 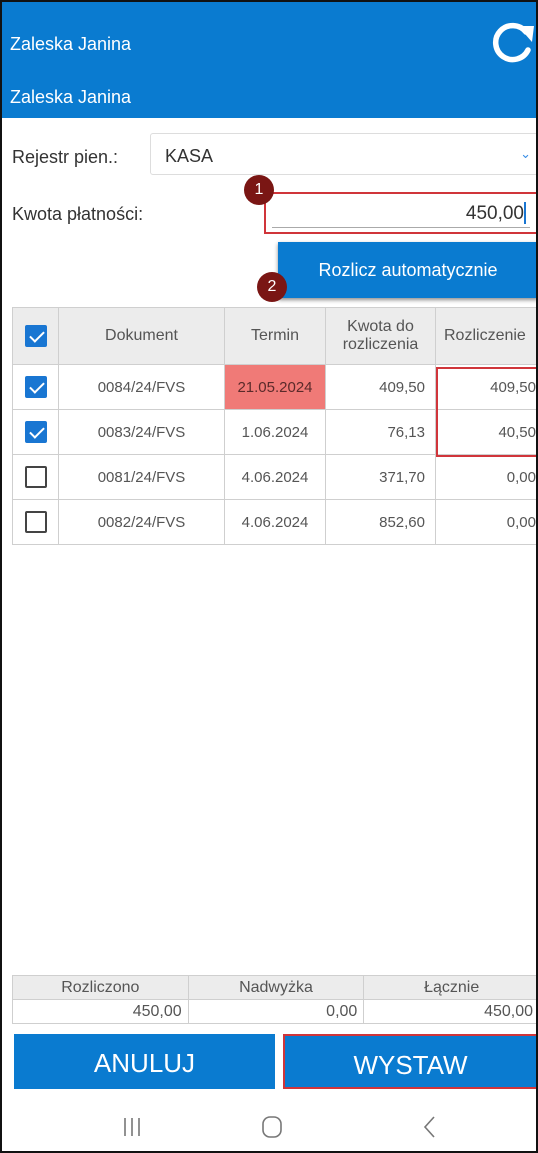 What do you see at coordinates (189, 156) in the screenshot?
I see `register-value: KASA` at bounding box center [189, 156].